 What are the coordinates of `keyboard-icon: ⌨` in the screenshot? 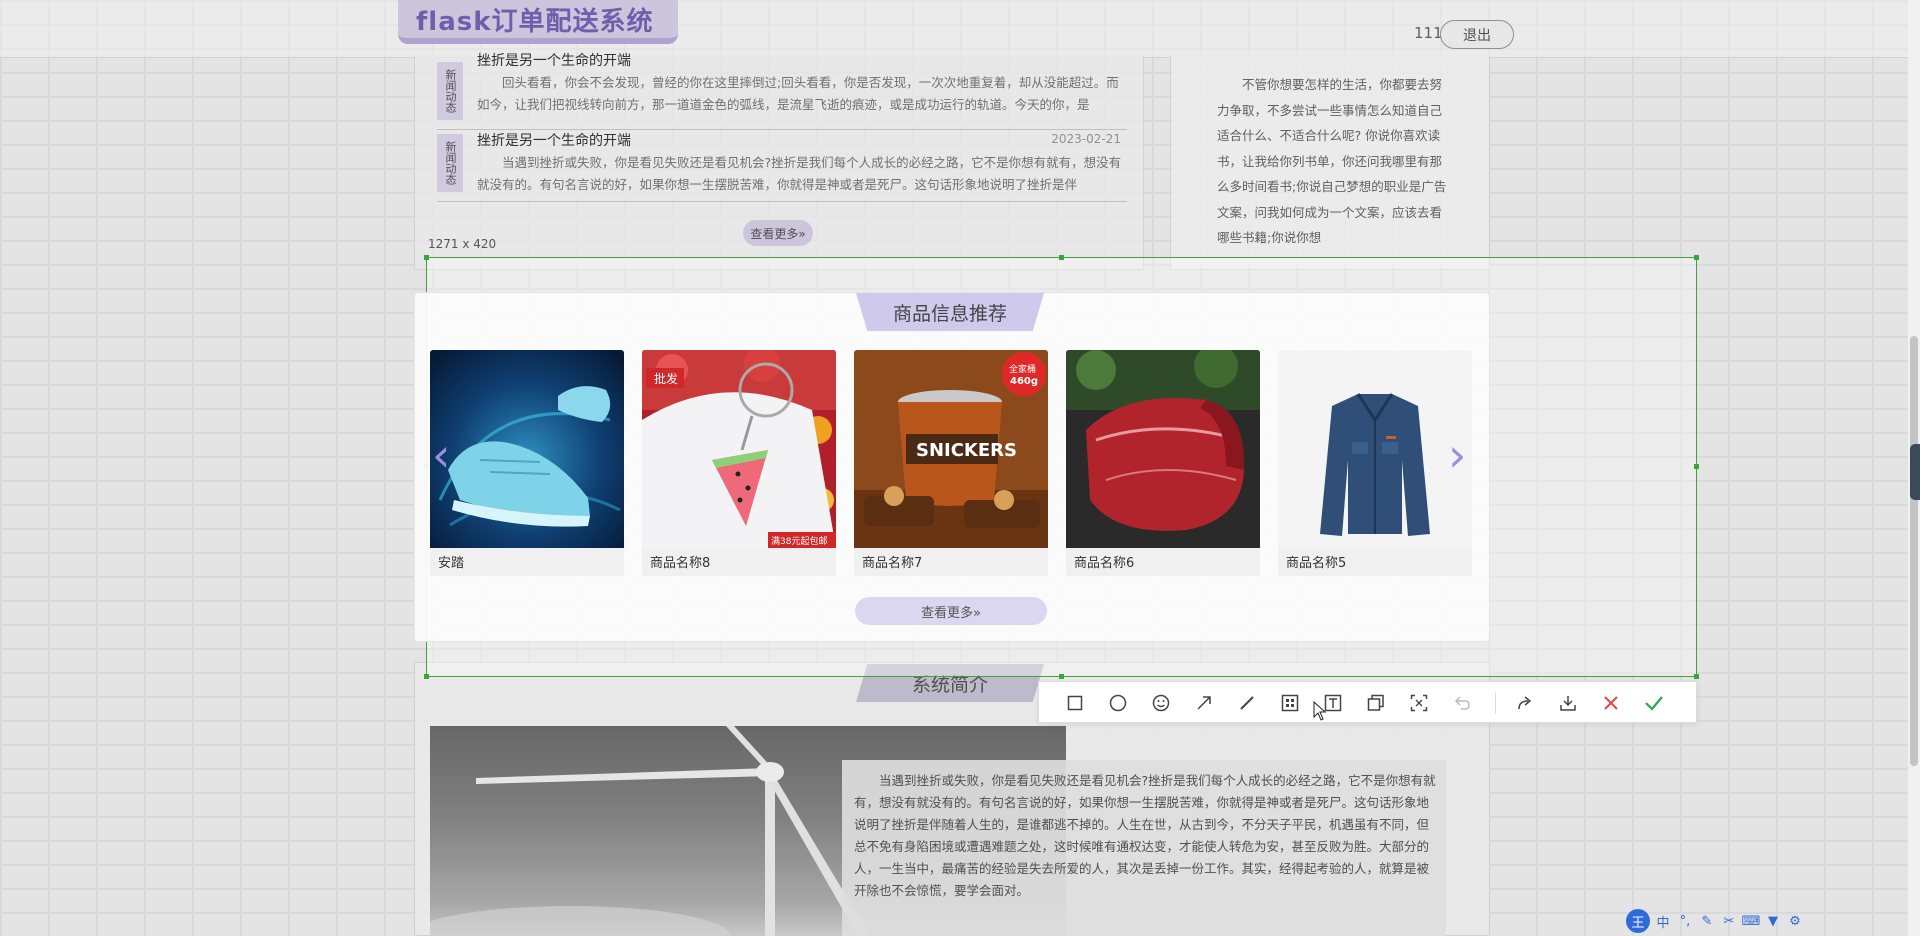 It's located at (1751, 921).